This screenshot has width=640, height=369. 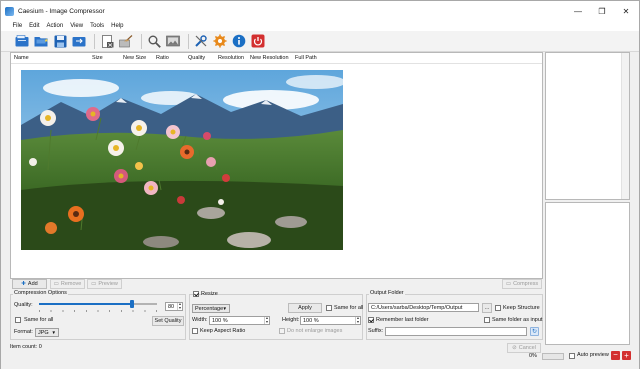 I want to click on do-not-enlarge-checkbox, so click(x=282, y=331).